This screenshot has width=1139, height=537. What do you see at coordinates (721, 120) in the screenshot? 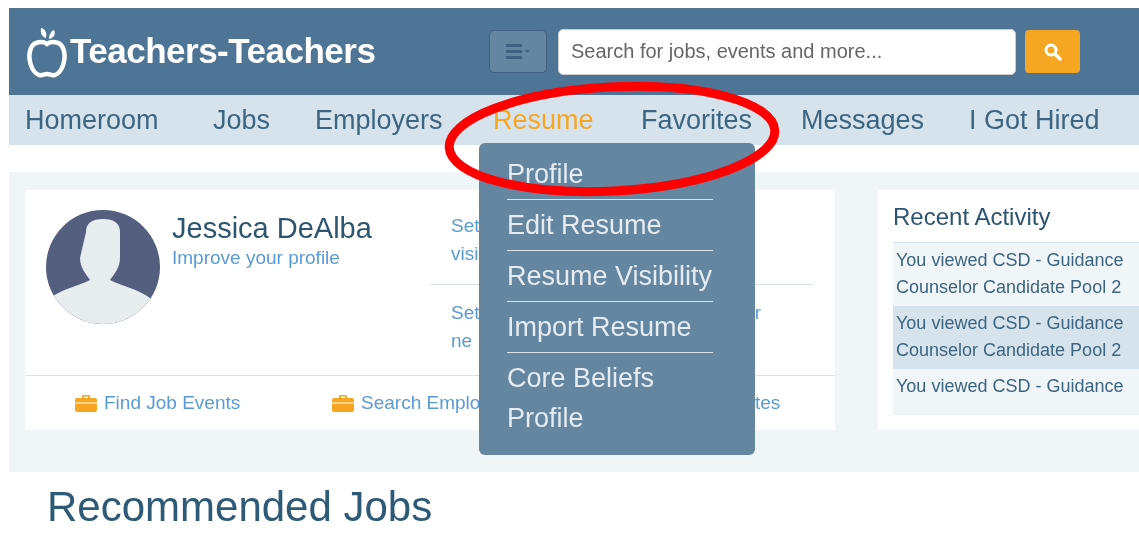
I see `nav-tab: Favorites` at bounding box center [721, 120].